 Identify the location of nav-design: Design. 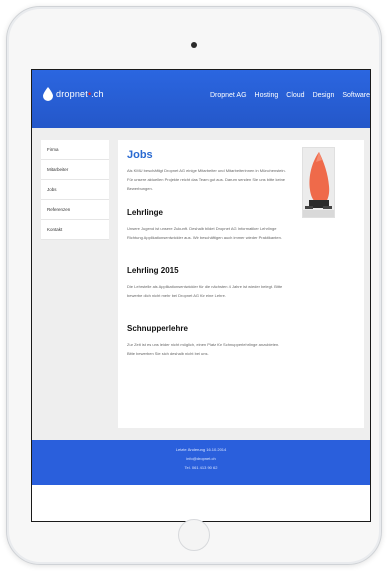
(324, 95).